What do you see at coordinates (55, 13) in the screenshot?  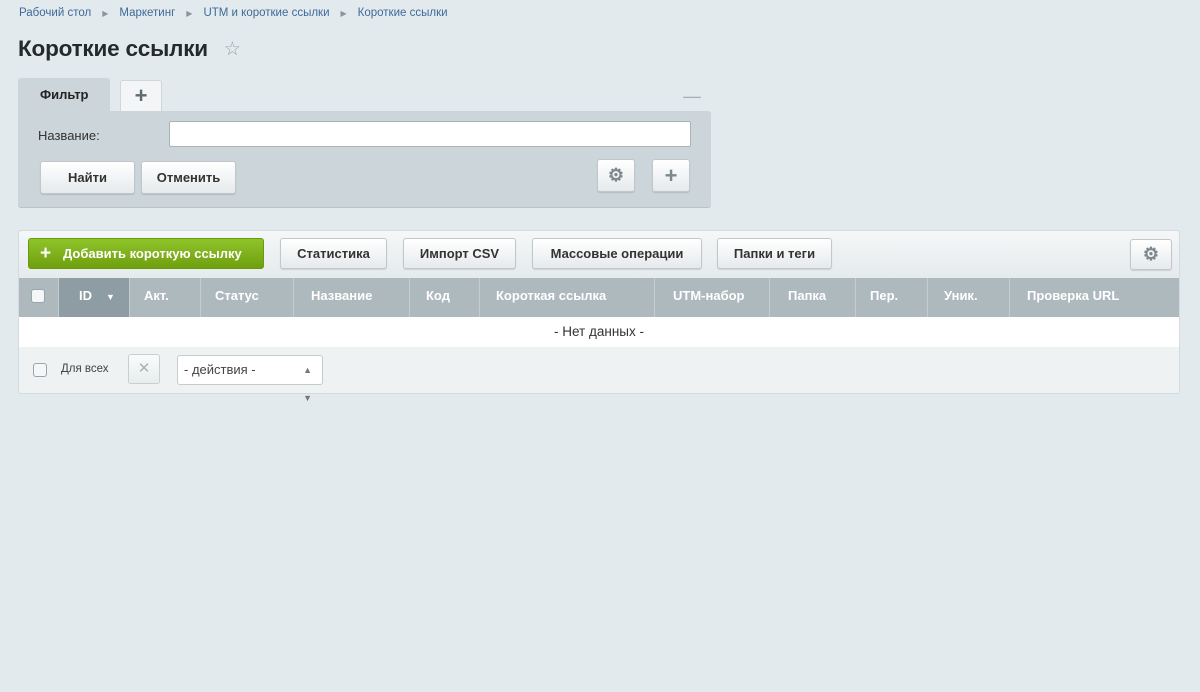 I see `breadcrumb-item-desktop: Рабочий стол` at bounding box center [55, 13].